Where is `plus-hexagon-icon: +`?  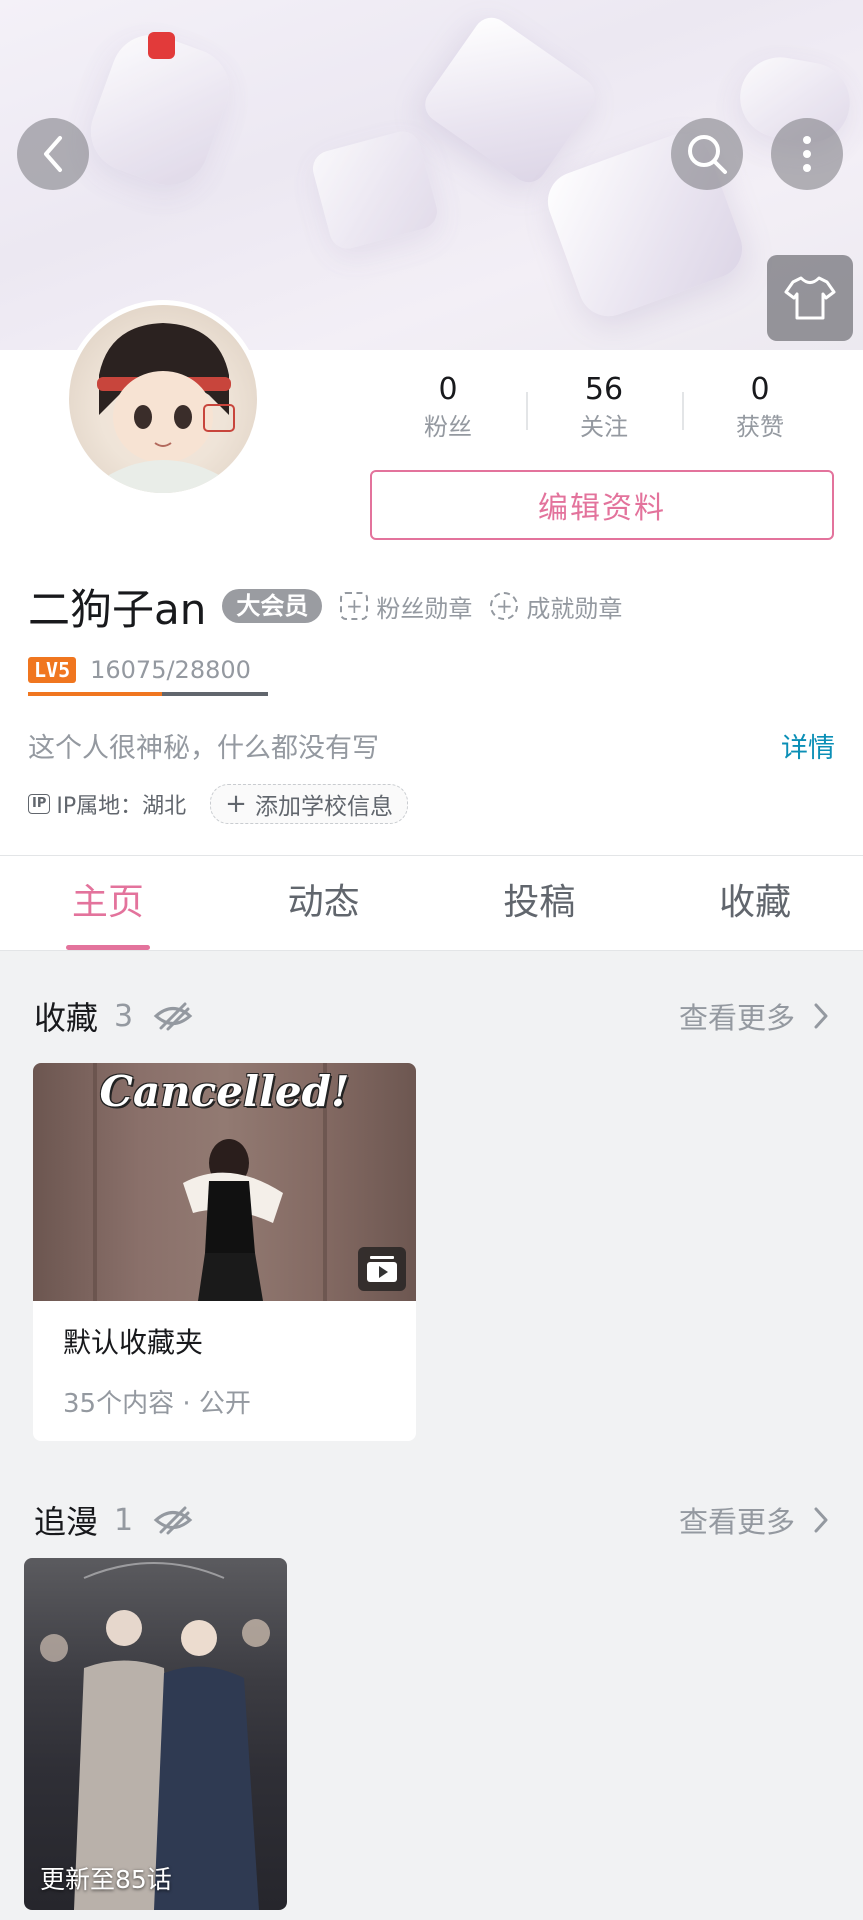
plus-hexagon-icon: + is located at coordinates (504, 606).